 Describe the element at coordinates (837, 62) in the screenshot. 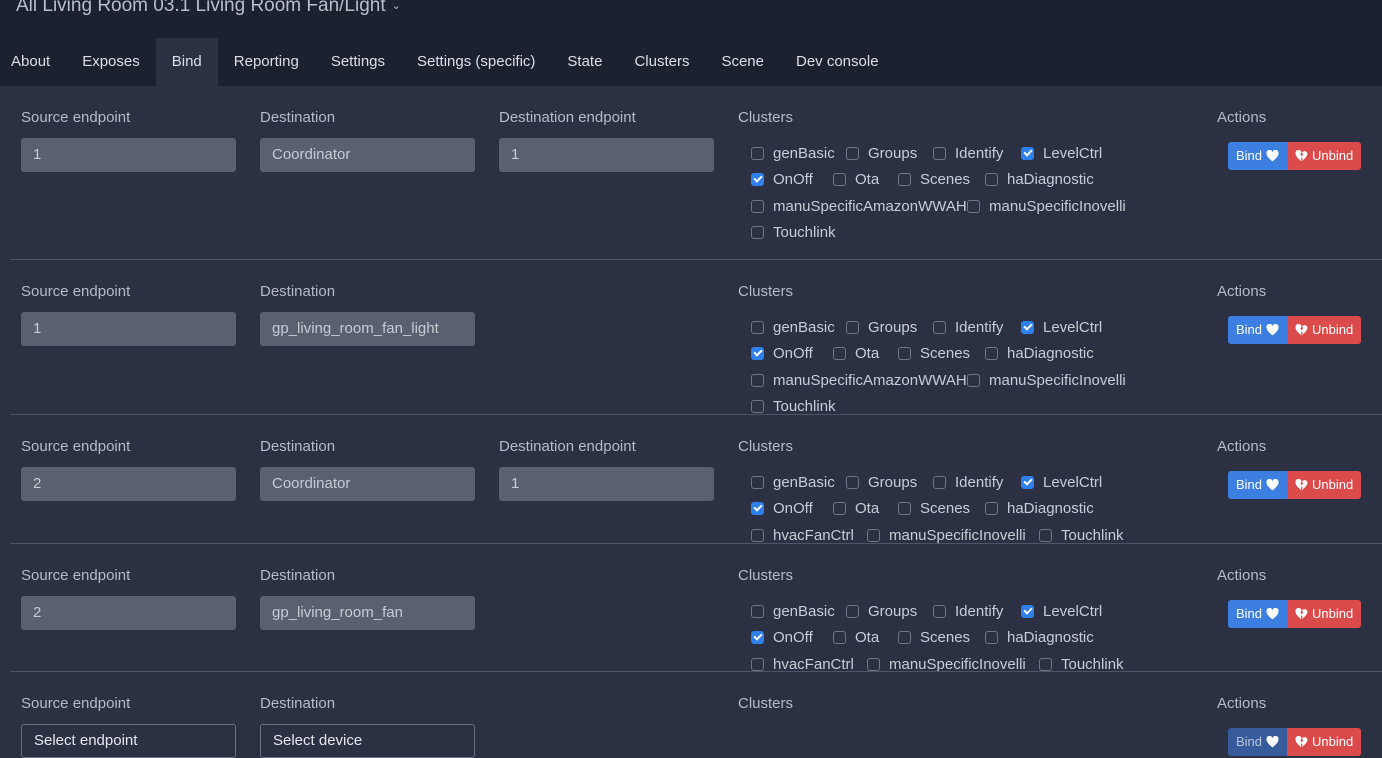

I see `tab-dev-console: Dev console` at that location.